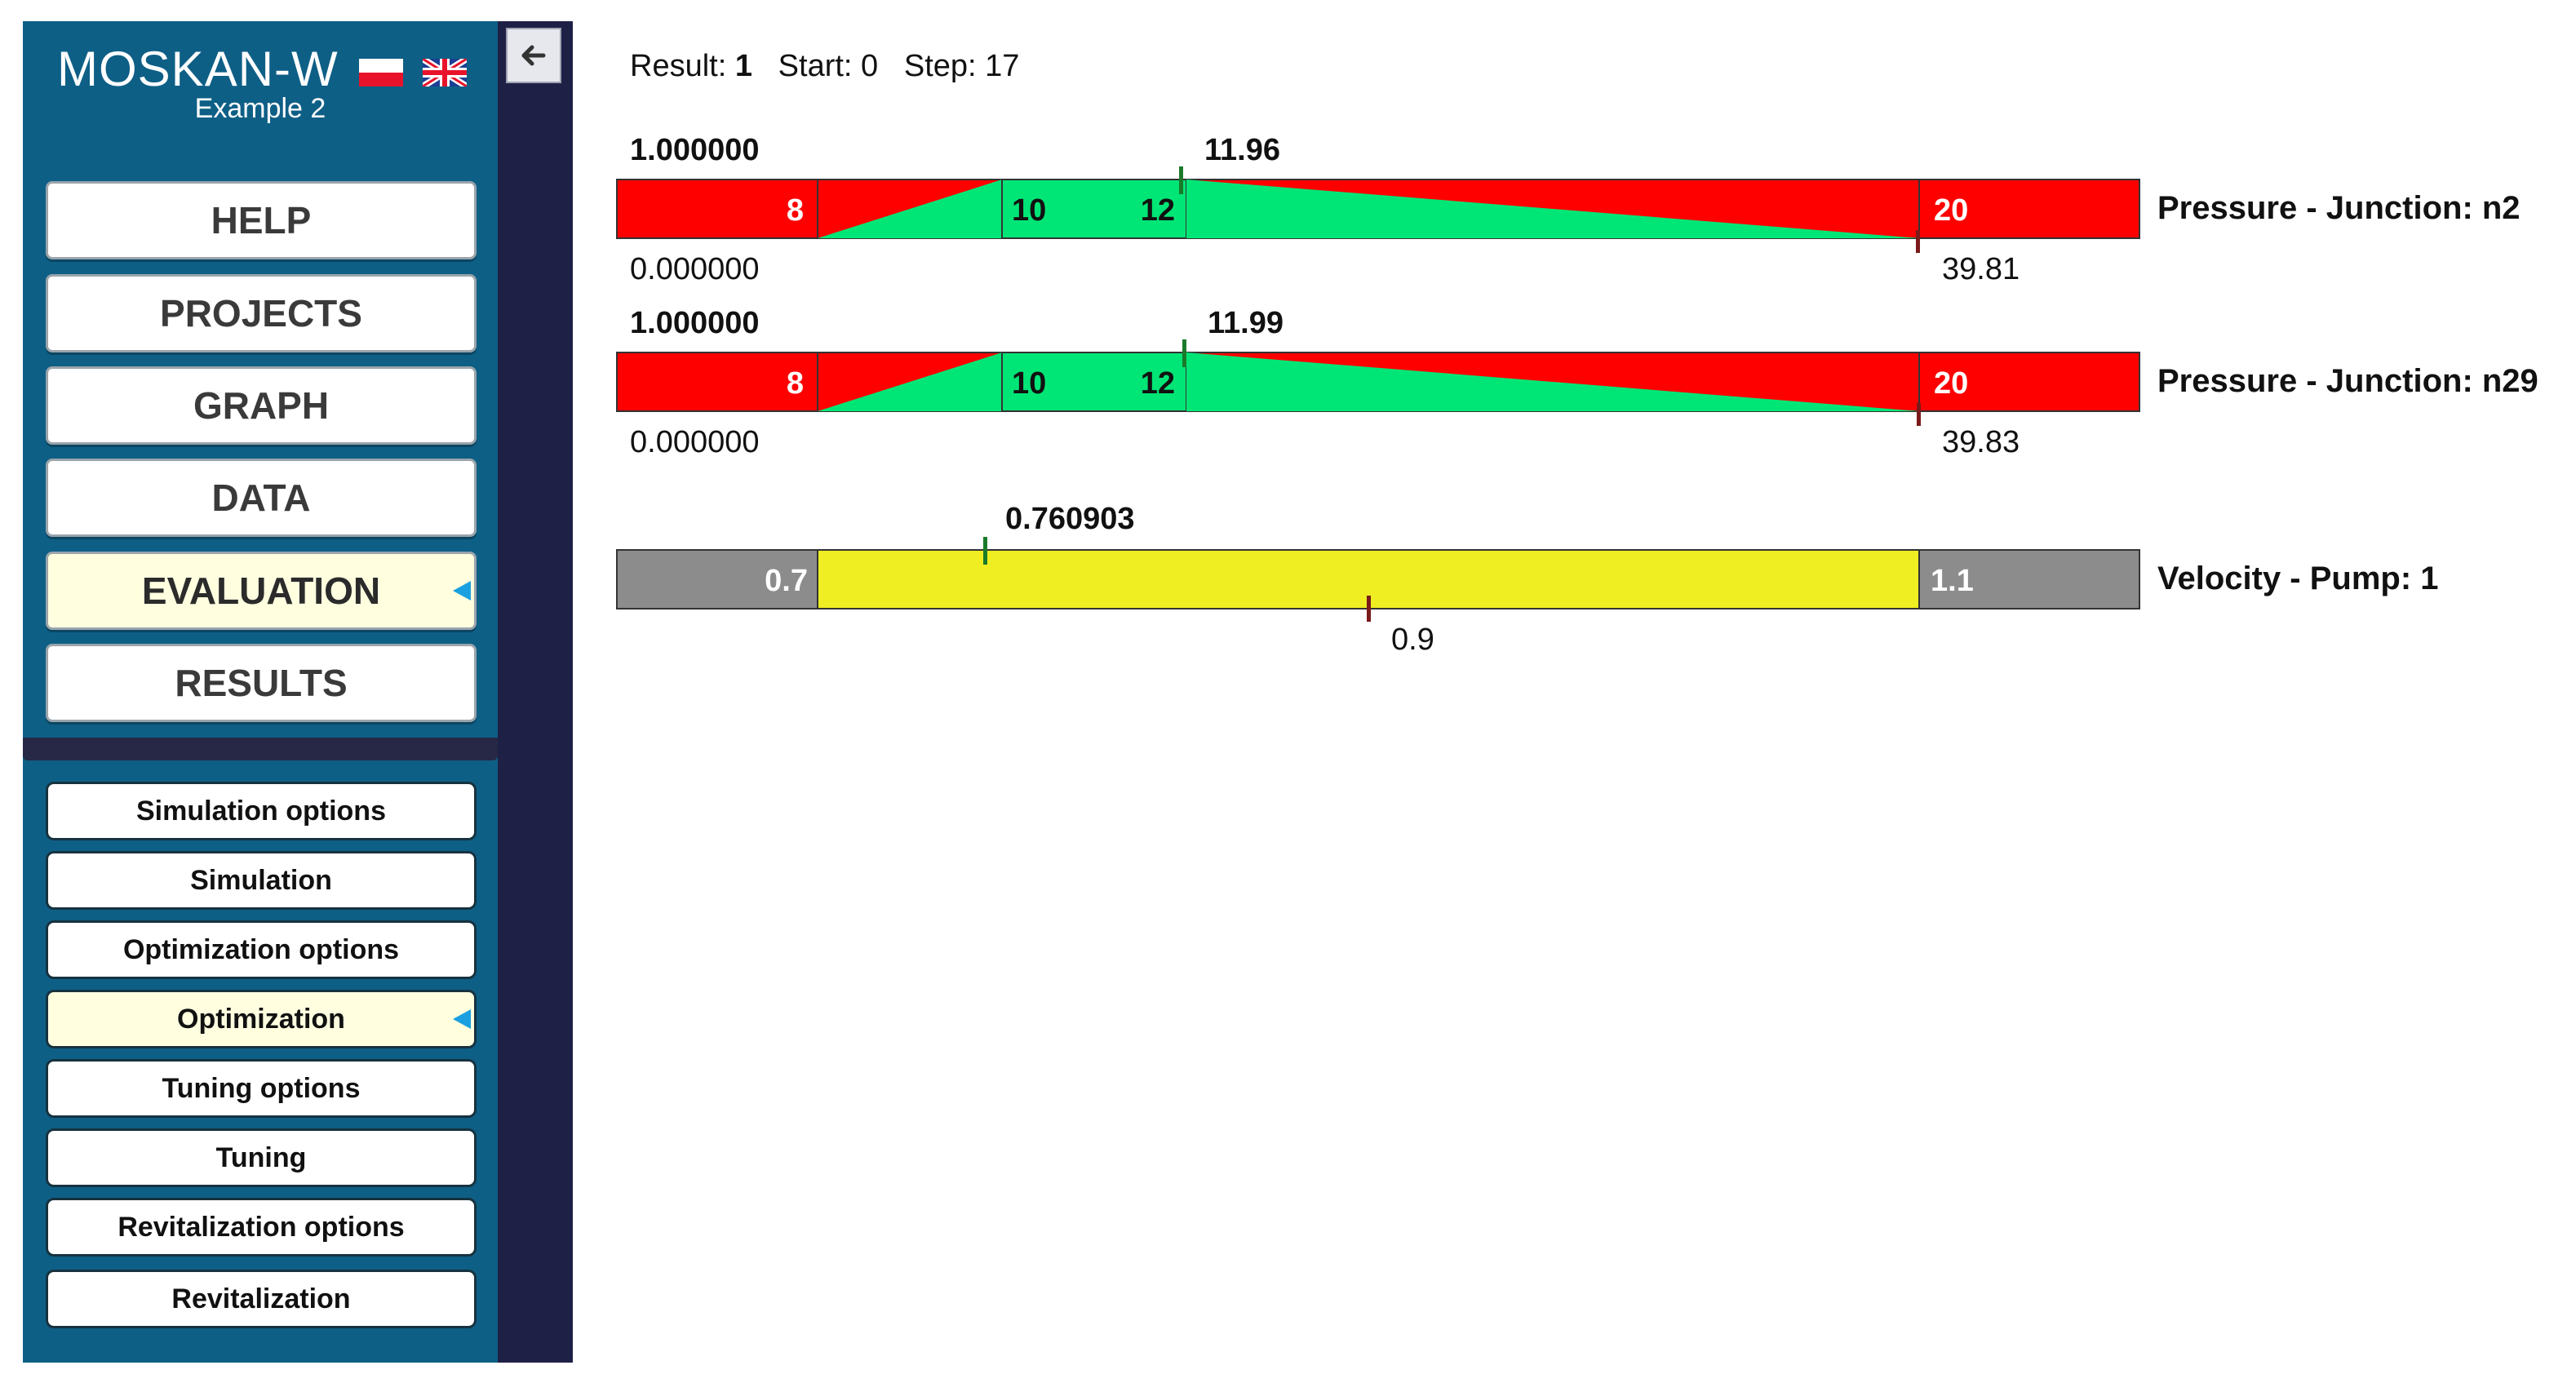 Image resolution: width=2576 pixels, height=1383 pixels. What do you see at coordinates (1029, 211) in the screenshot?
I see `row1-lower-opt-label: 10` at bounding box center [1029, 211].